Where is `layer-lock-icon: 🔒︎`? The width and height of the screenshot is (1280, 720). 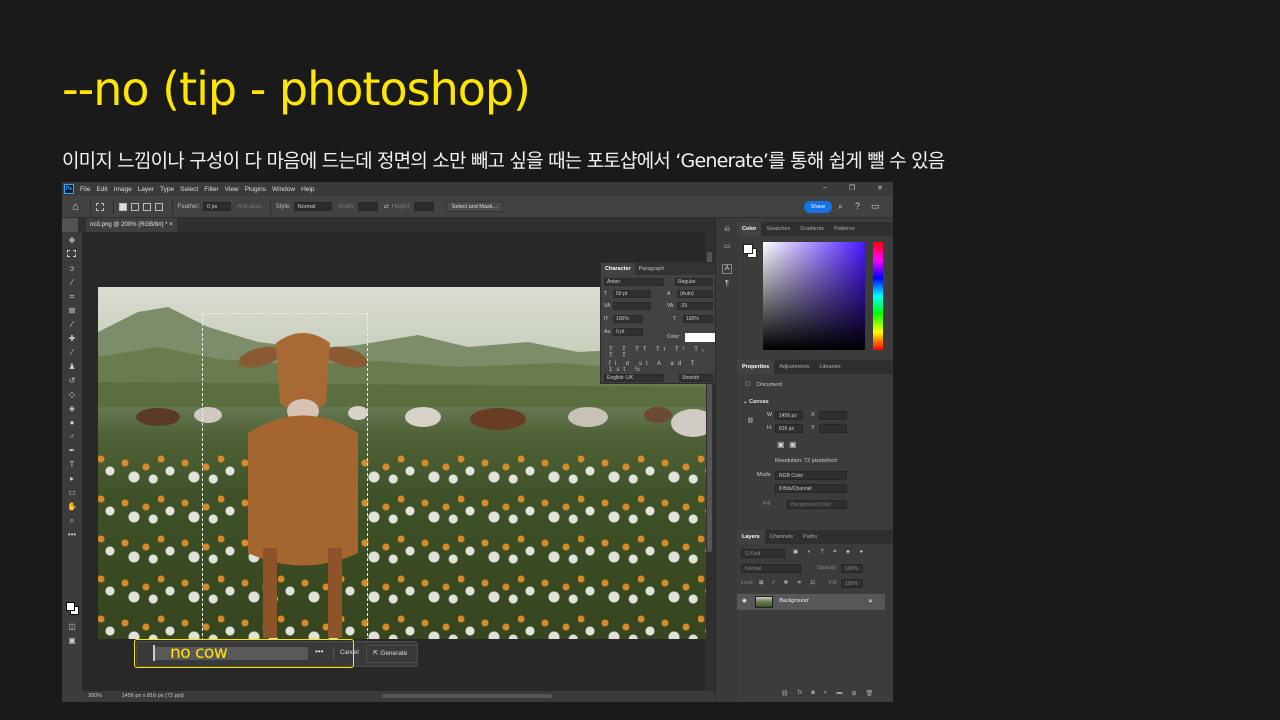 layer-lock-icon: 🔒︎ is located at coordinates (870, 601).